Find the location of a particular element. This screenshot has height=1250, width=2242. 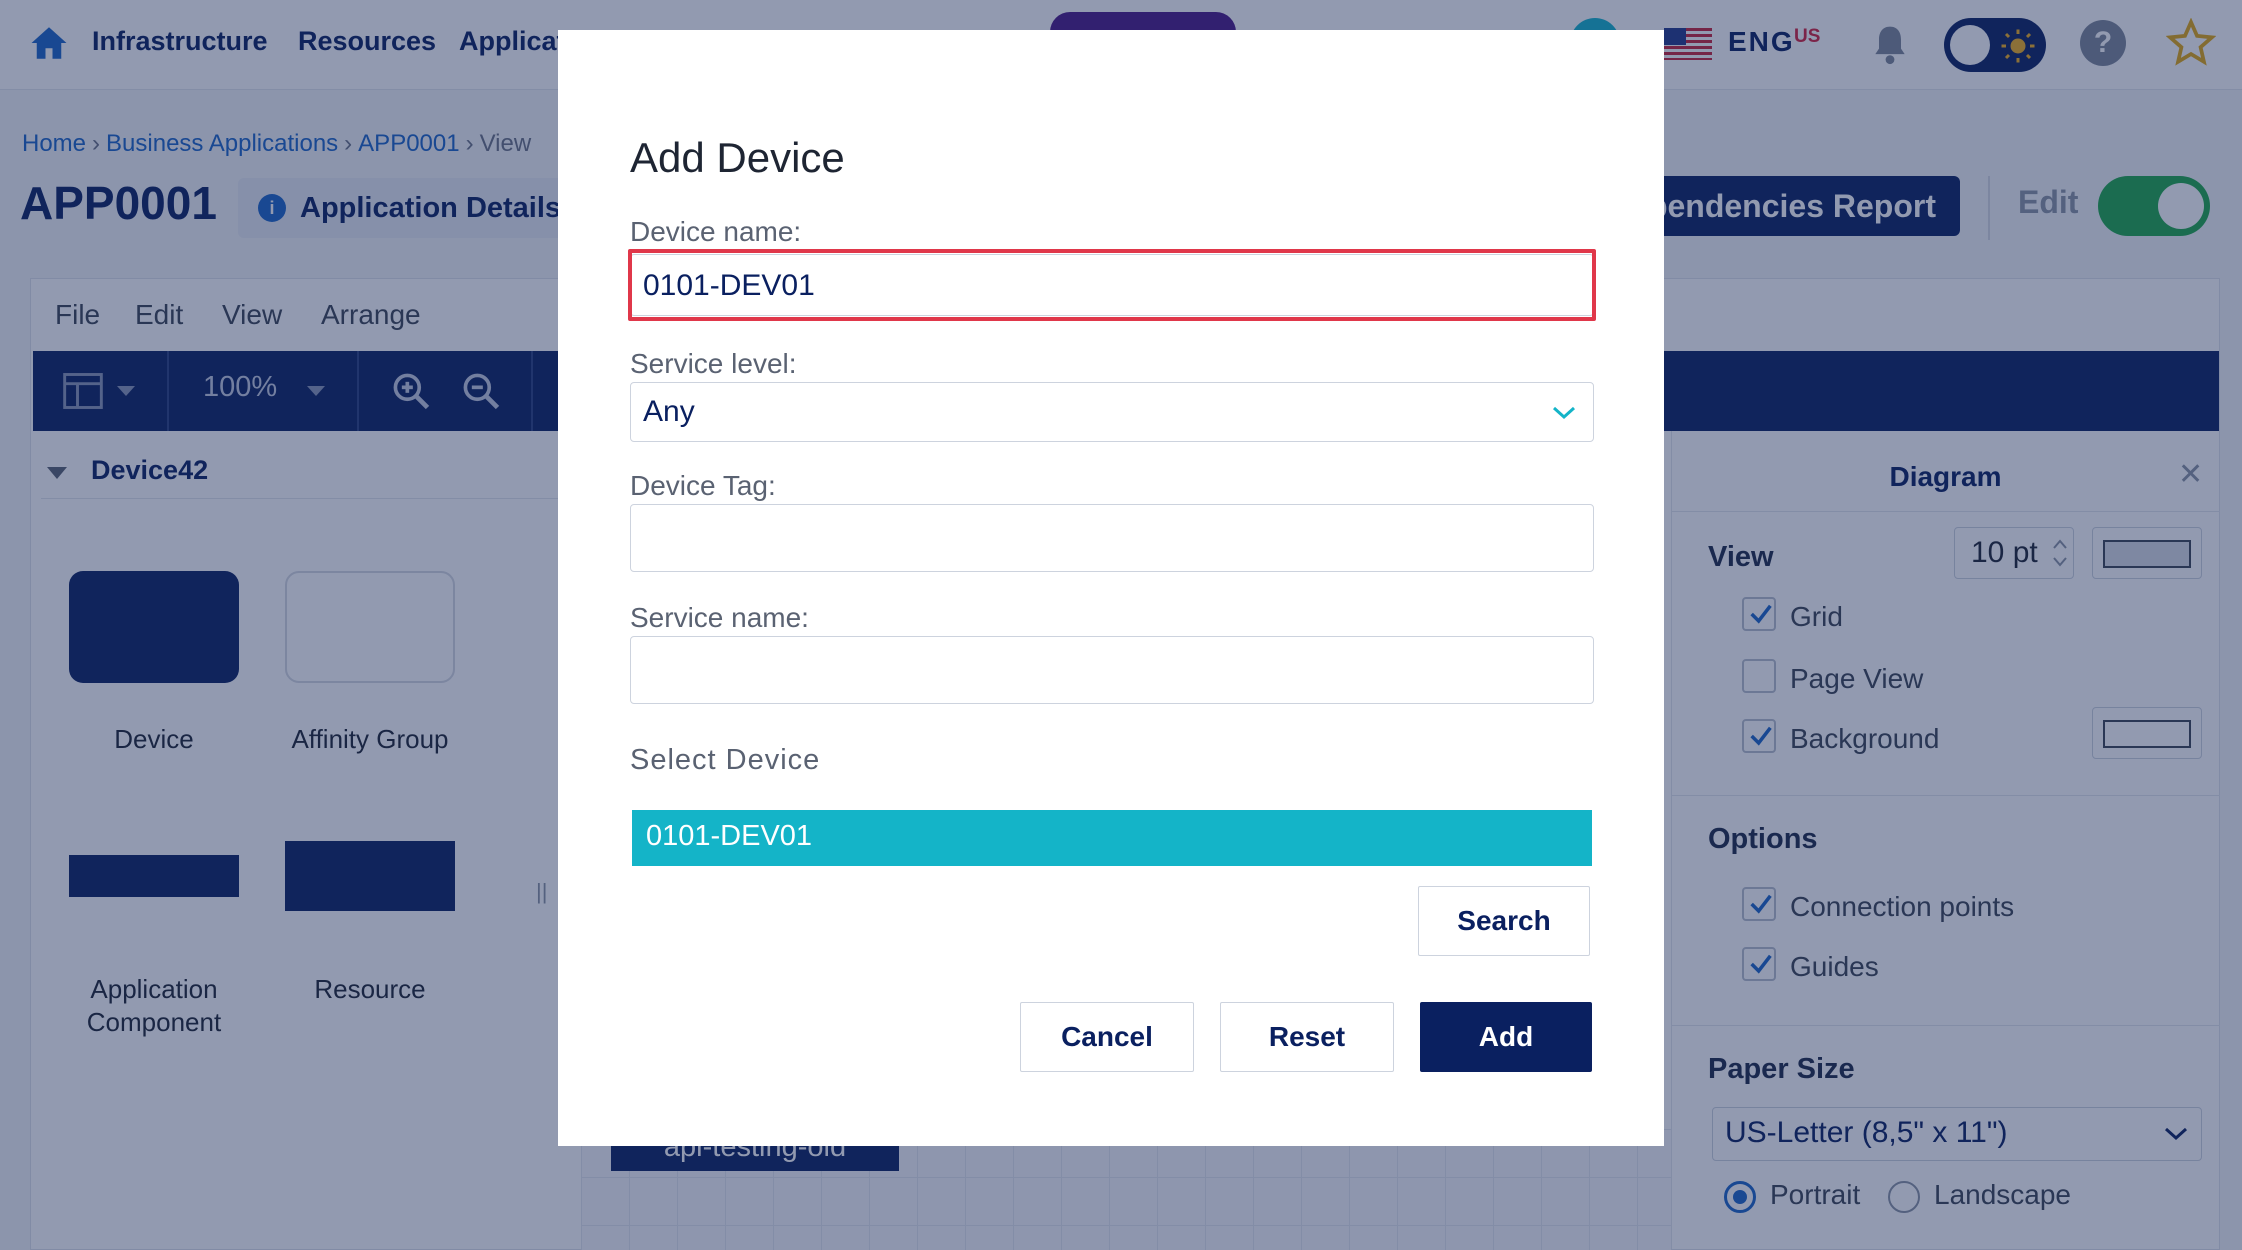

service-level-value: Any is located at coordinates (669, 411).